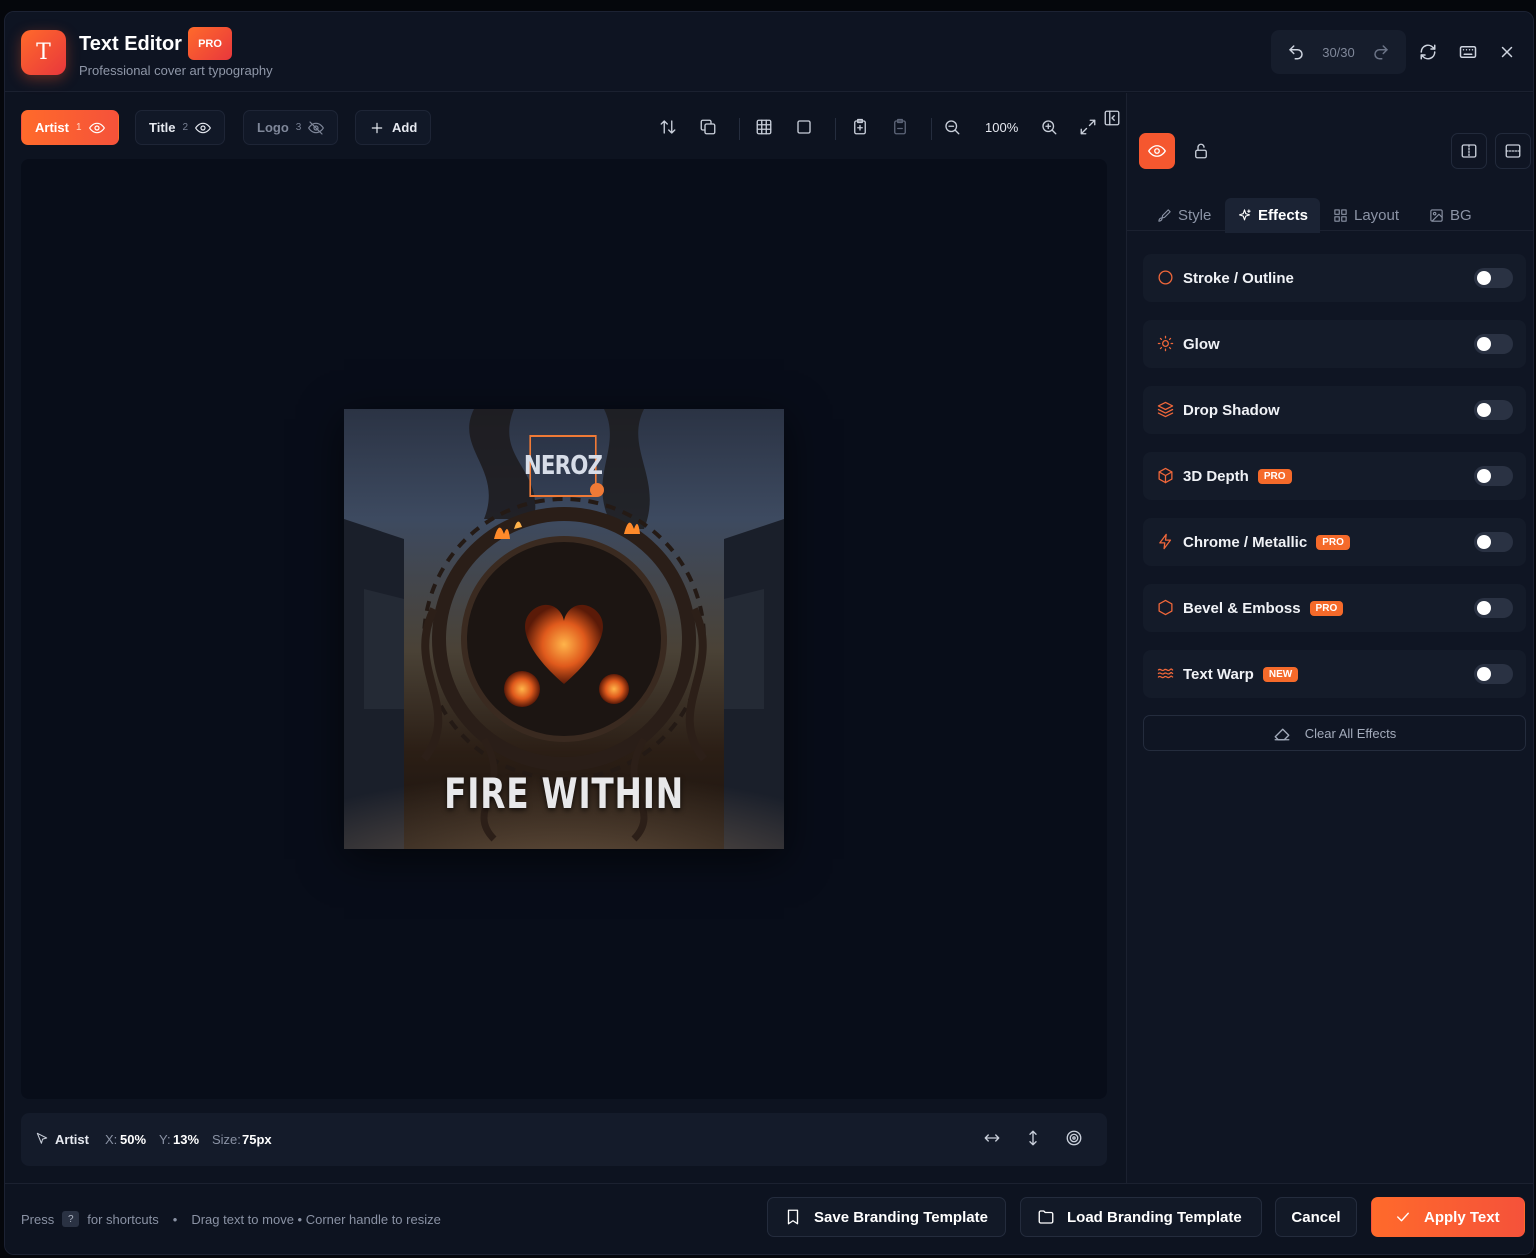 The width and height of the screenshot is (1536, 1258). Describe the element at coordinates (291, 127) in the screenshot. I see `layer-chip-logo: Logo 3` at that location.